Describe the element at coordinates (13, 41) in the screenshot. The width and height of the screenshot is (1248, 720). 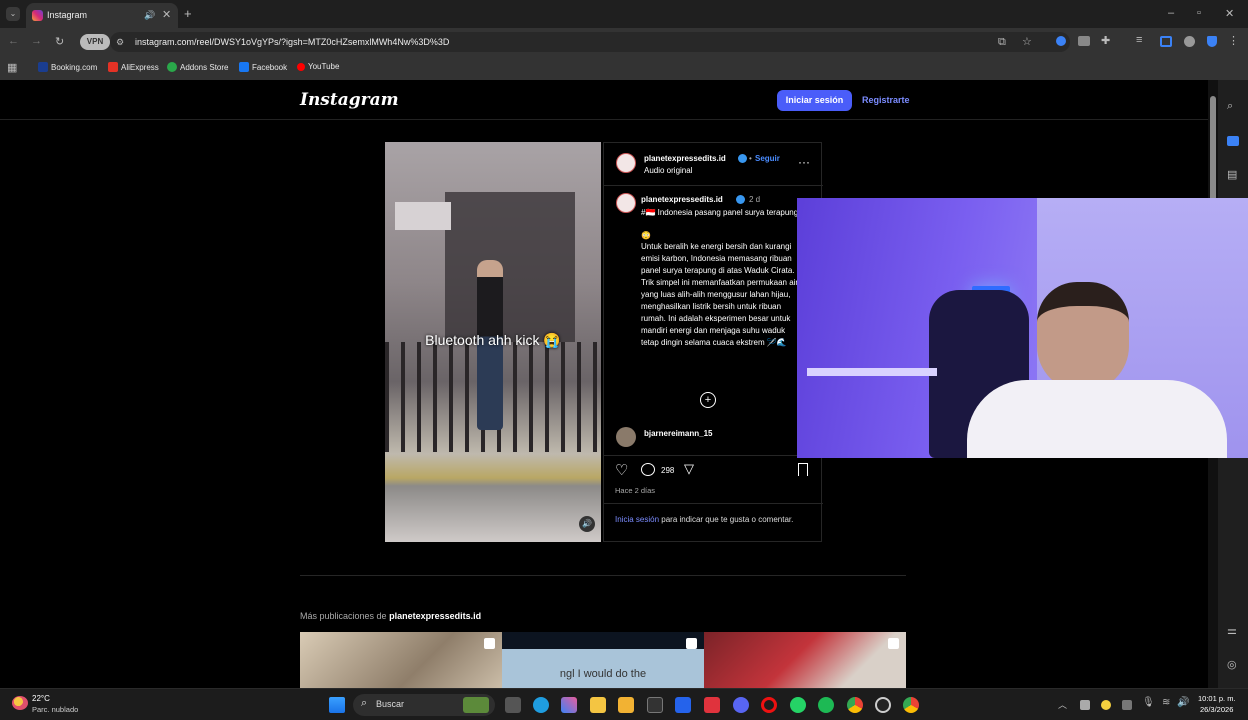
I see `back-icon: ←` at that location.